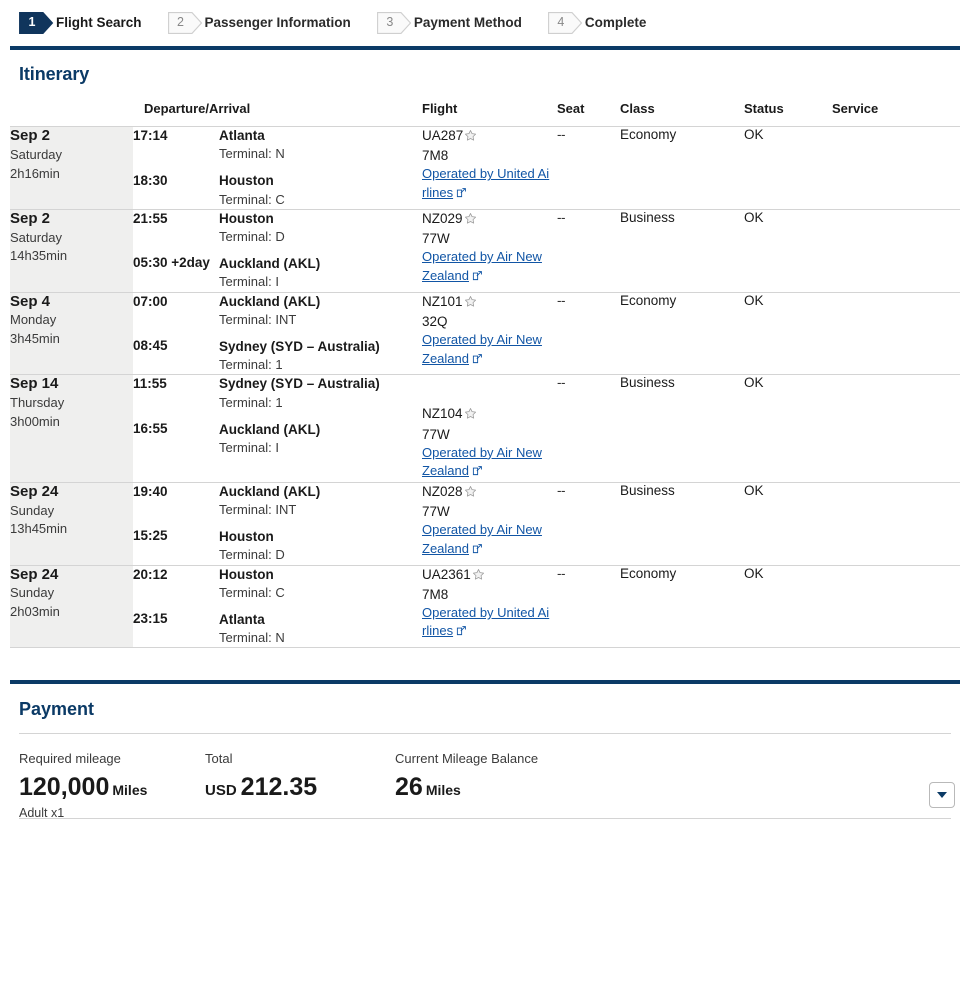  I want to click on flight-number: UA287, so click(489, 137).